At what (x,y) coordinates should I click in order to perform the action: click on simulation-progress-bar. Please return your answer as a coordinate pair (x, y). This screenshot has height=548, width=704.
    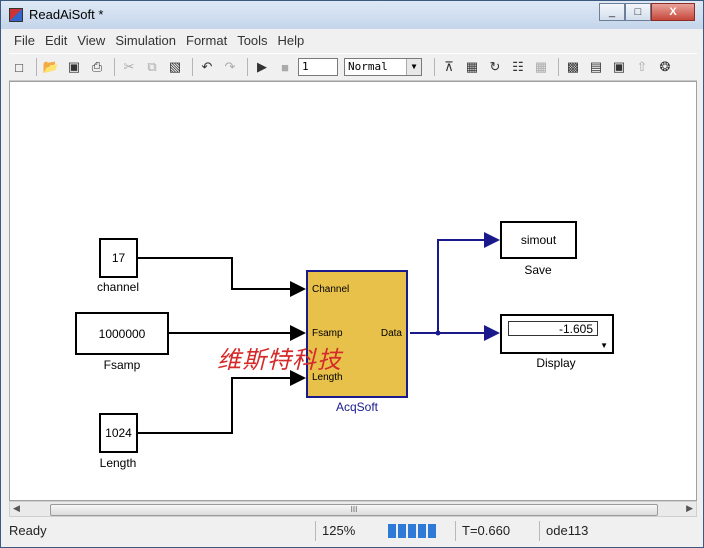
    Looking at the image, I should click on (413, 531).